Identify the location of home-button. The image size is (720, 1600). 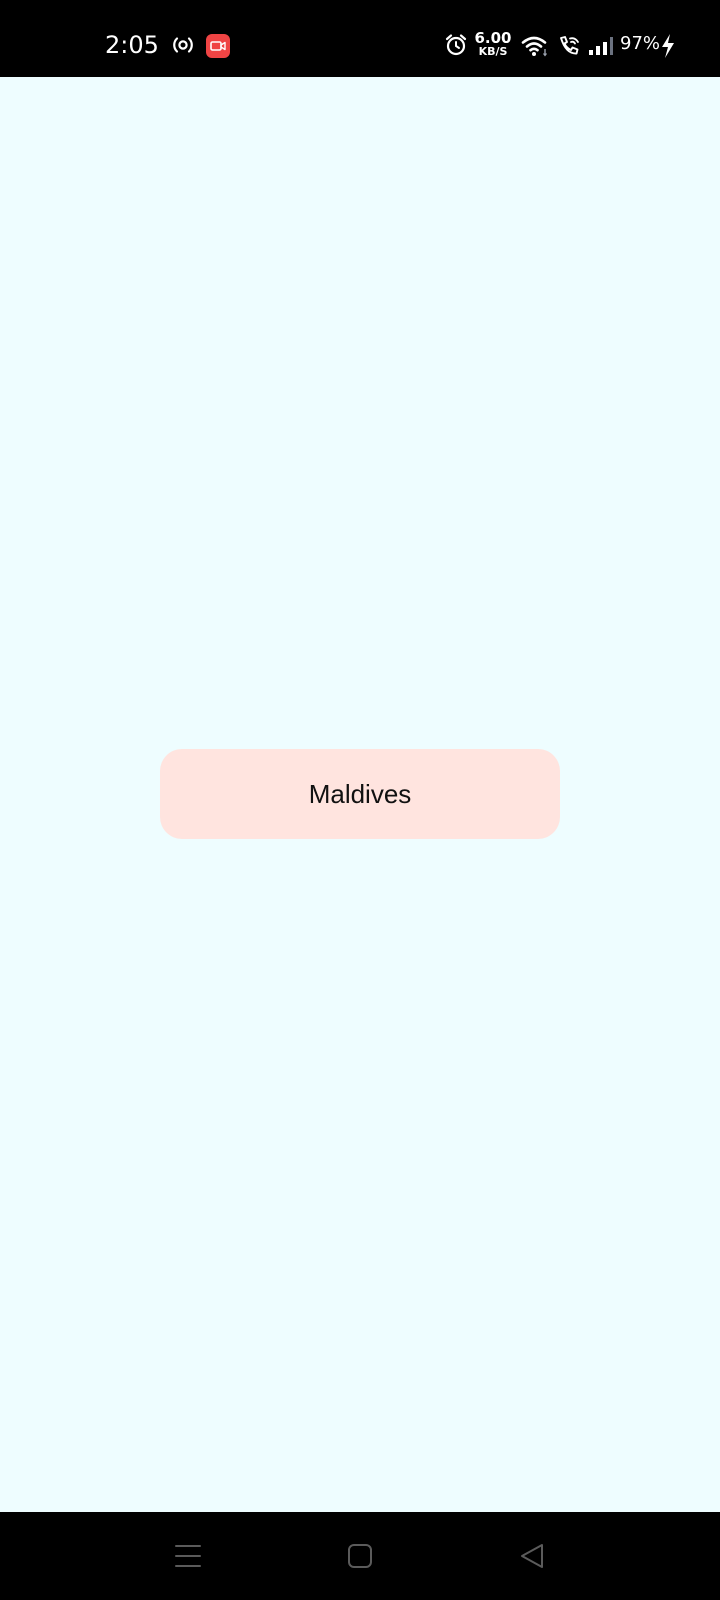
(360, 1556).